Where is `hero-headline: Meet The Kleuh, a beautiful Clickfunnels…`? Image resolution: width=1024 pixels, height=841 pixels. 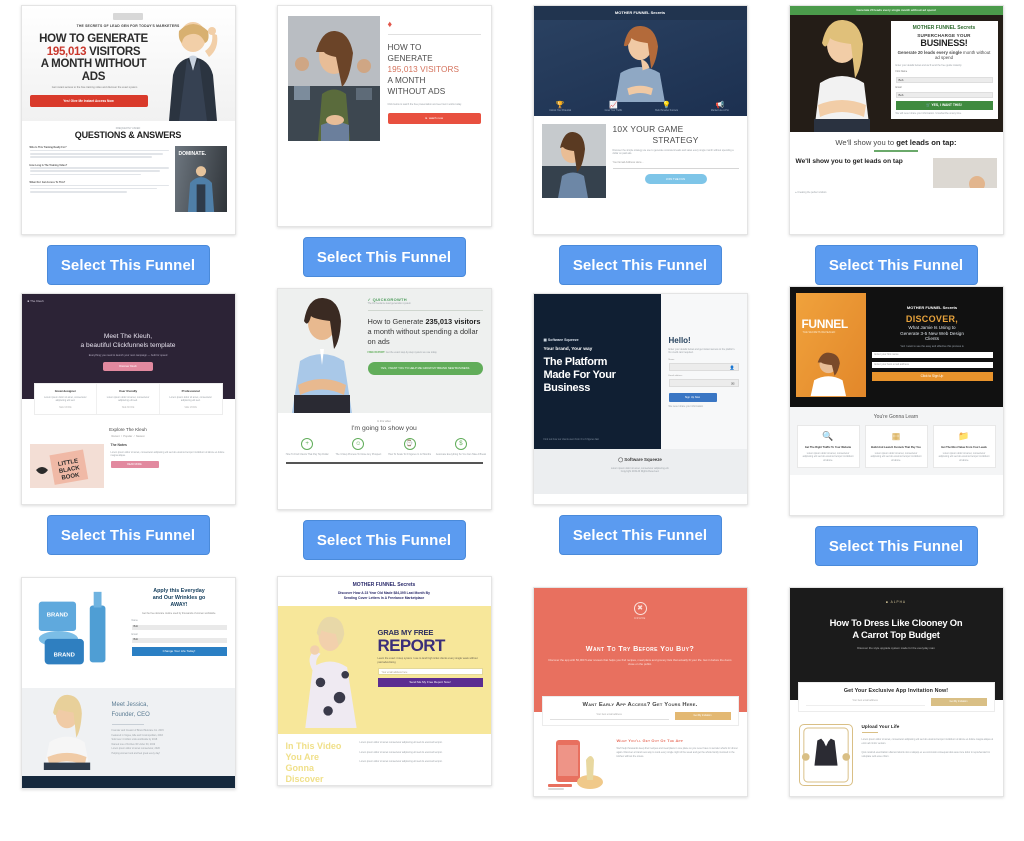
hero-headline: Meet The Kleuh, a beautiful Clickfunnels… is located at coordinates (128, 341).